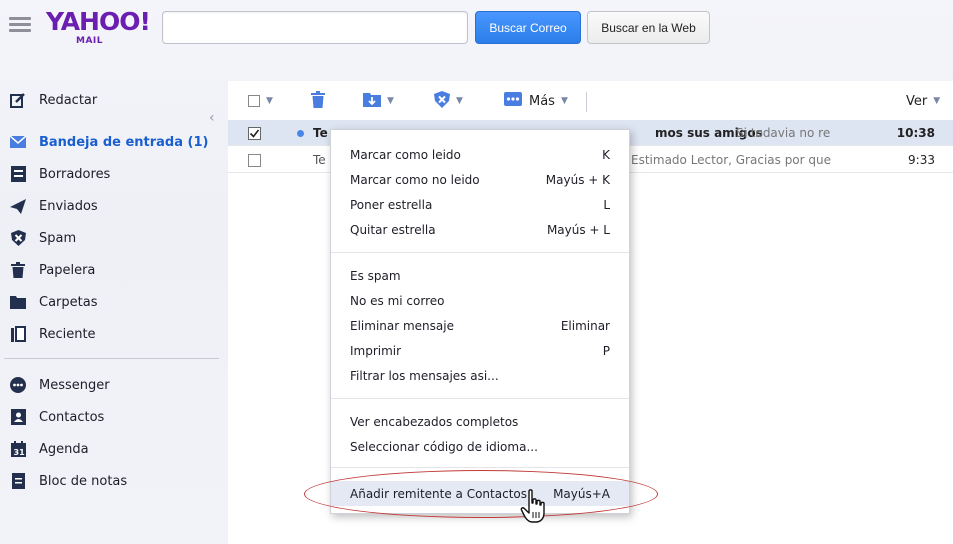 Image resolution: width=953 pixels, height=544 pixels. Describe the element at coordinates (372, 101) in the screenshot. I see `move-folder-icon` at that location.